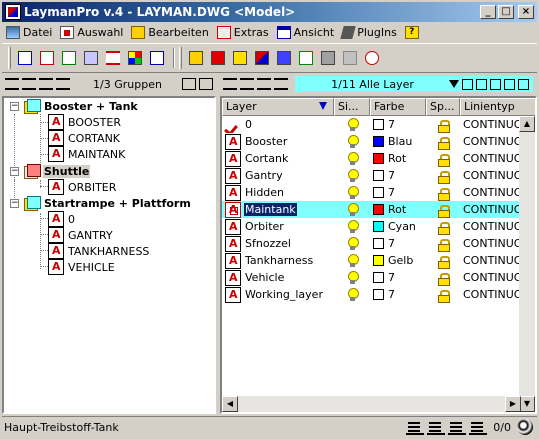 This screenshot has width=539, height=439. What do you see at coordinates (91, 58) in the screenshot?
I see `lock-select-button` at bounding box center [91, 58].